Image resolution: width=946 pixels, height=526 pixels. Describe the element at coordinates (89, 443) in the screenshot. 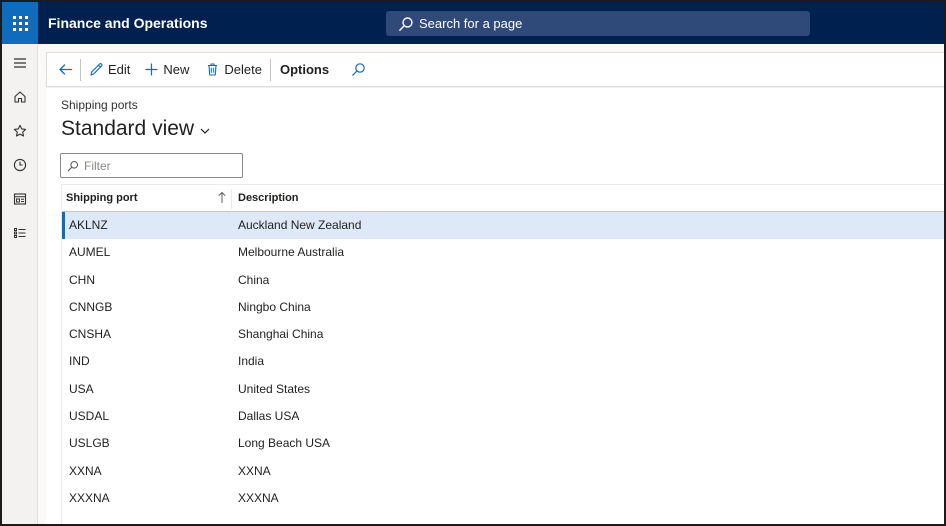

I see `cell-shipping-port: USLGB` at that location.